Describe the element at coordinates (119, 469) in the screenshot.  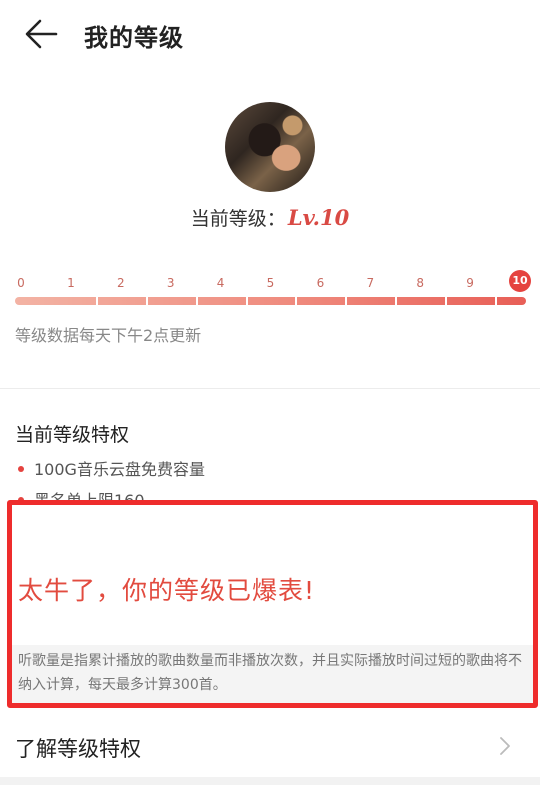
I see `privilege-text: 100G音乐云盘免费容量` at that location.